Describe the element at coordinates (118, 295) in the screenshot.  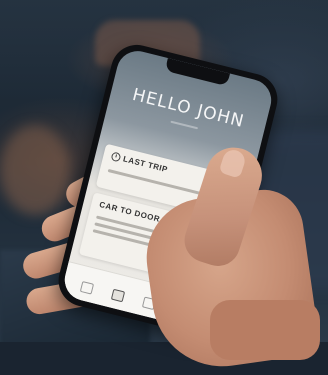
I see `car-tab-icon` at that location.